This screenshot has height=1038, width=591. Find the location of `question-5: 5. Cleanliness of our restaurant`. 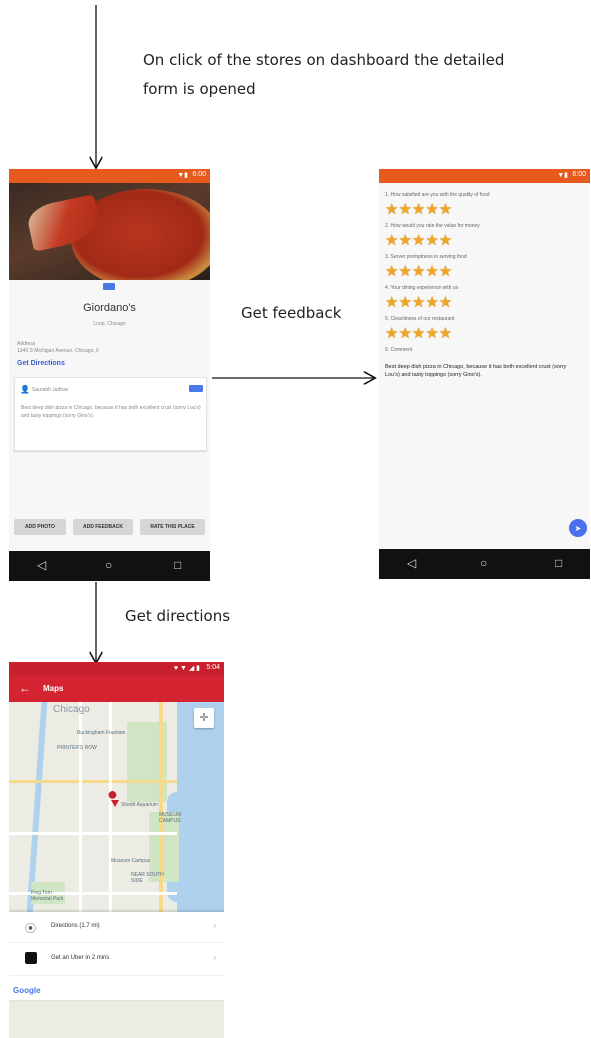

question-5: 5. Cleanliness of our restaurant is located at coordinates (420, 319).